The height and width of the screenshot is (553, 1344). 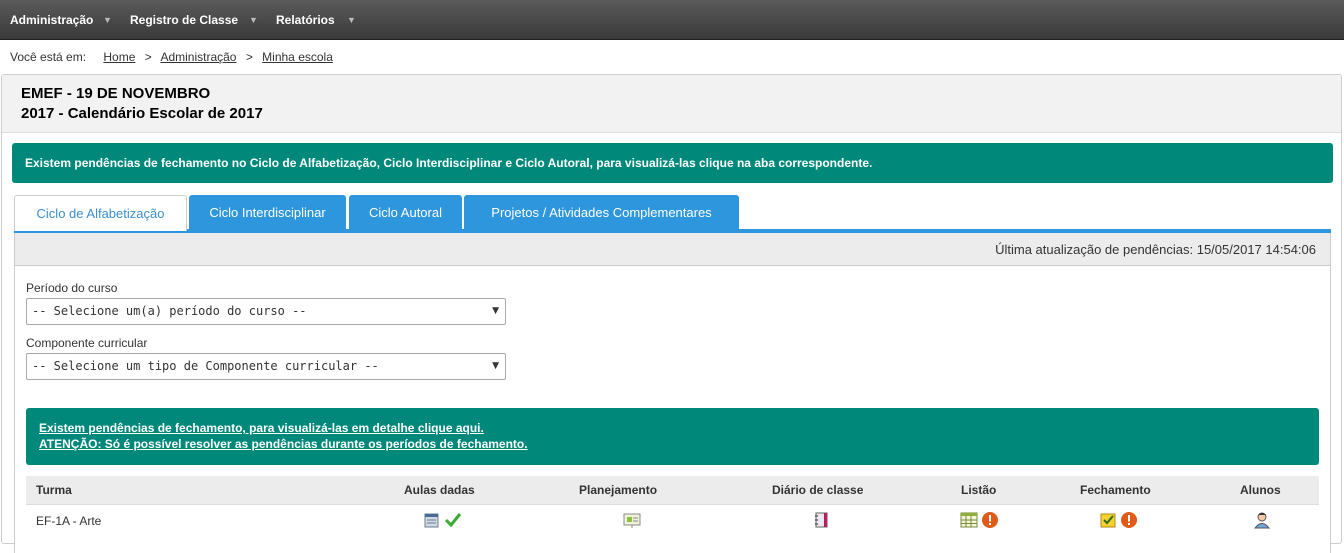 I want to click on menu-administracao: Administração ▼, so click(x=61, y=20).